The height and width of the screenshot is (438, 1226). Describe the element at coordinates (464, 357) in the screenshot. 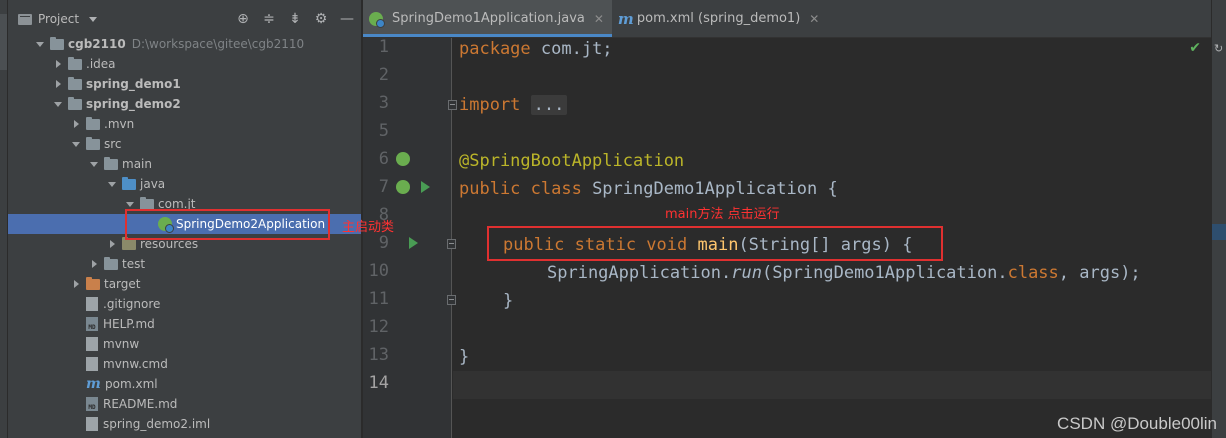

I see `code-line-13: }` at that location.